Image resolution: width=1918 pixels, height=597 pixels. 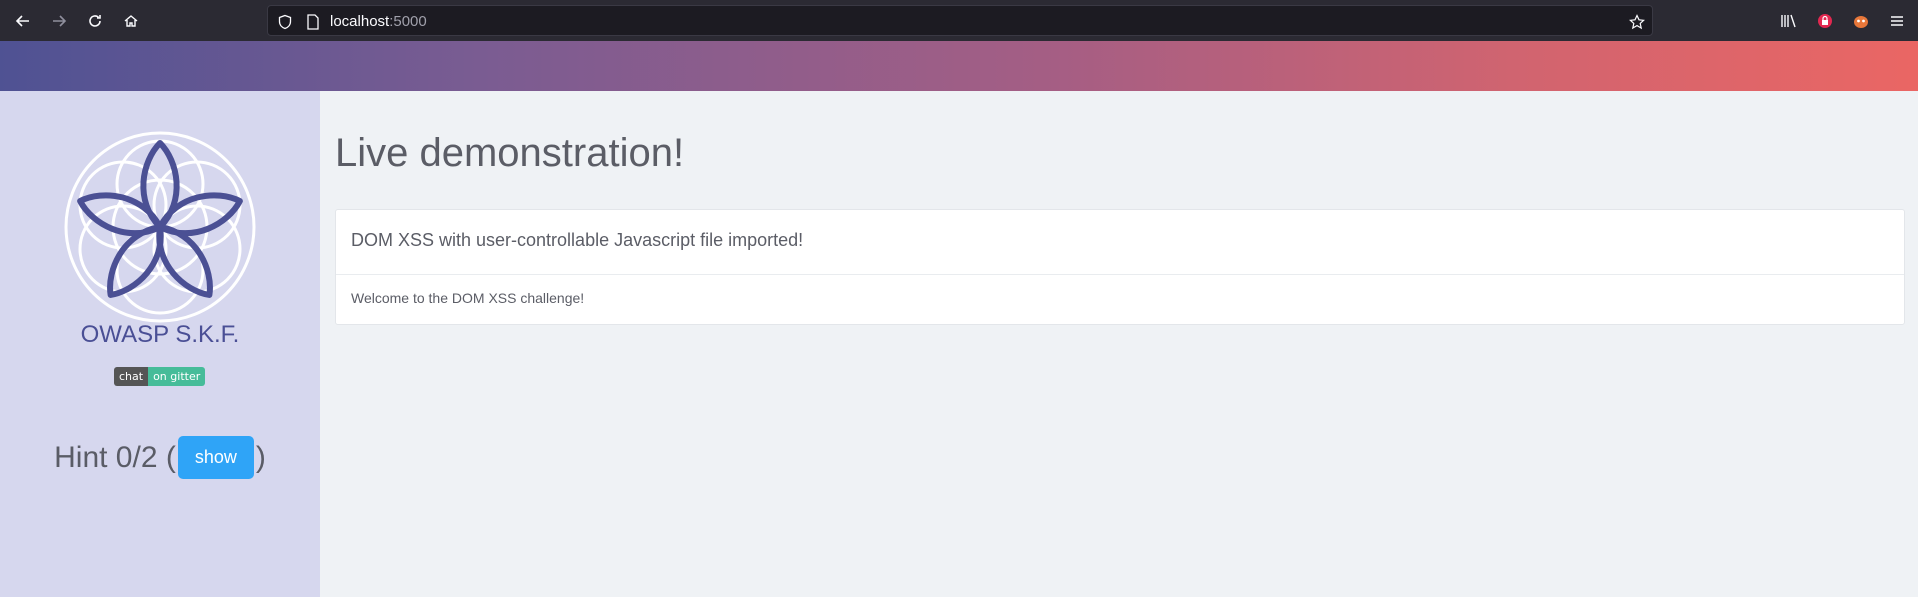 I want to click on shield-icon, so click(x=285, y=22).